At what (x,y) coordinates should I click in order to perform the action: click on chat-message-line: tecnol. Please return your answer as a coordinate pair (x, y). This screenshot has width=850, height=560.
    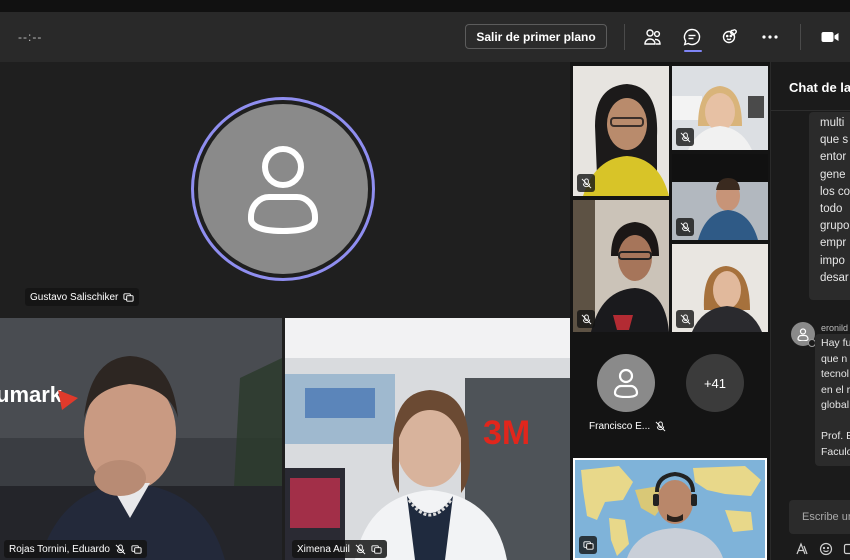
    Looking at the image, I should click on (835, 374).